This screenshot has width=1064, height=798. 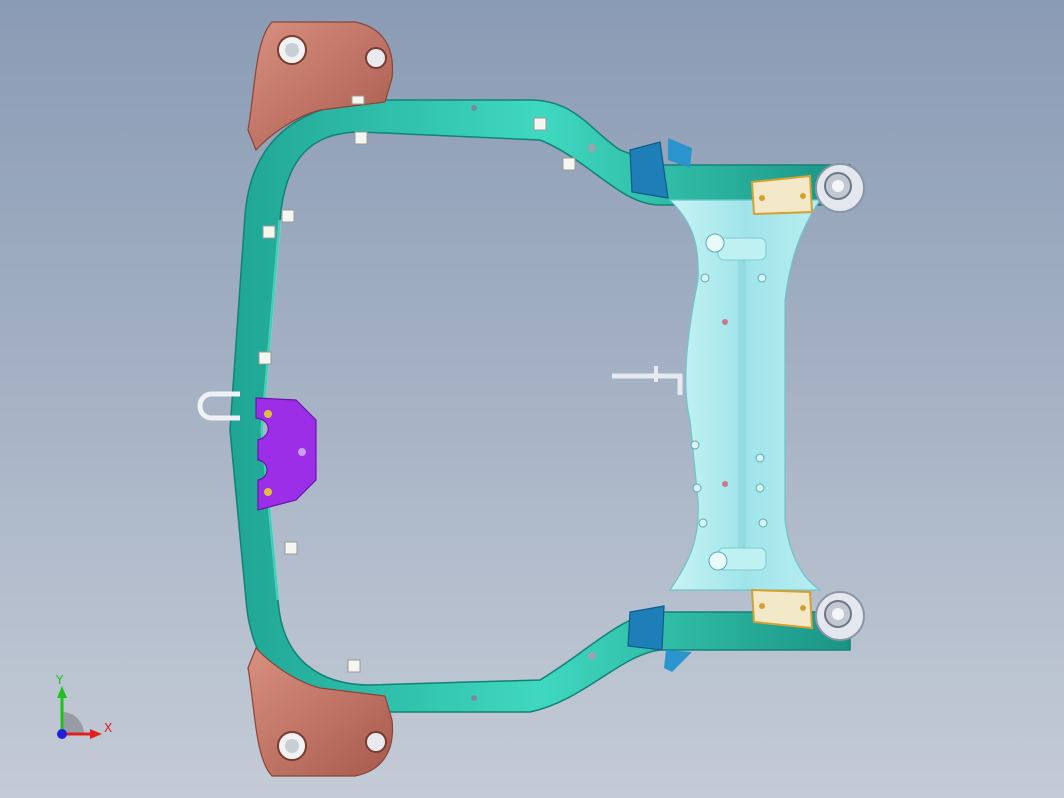 I want to click on coordinate-triad: Y X, so click(x=83, y=706).